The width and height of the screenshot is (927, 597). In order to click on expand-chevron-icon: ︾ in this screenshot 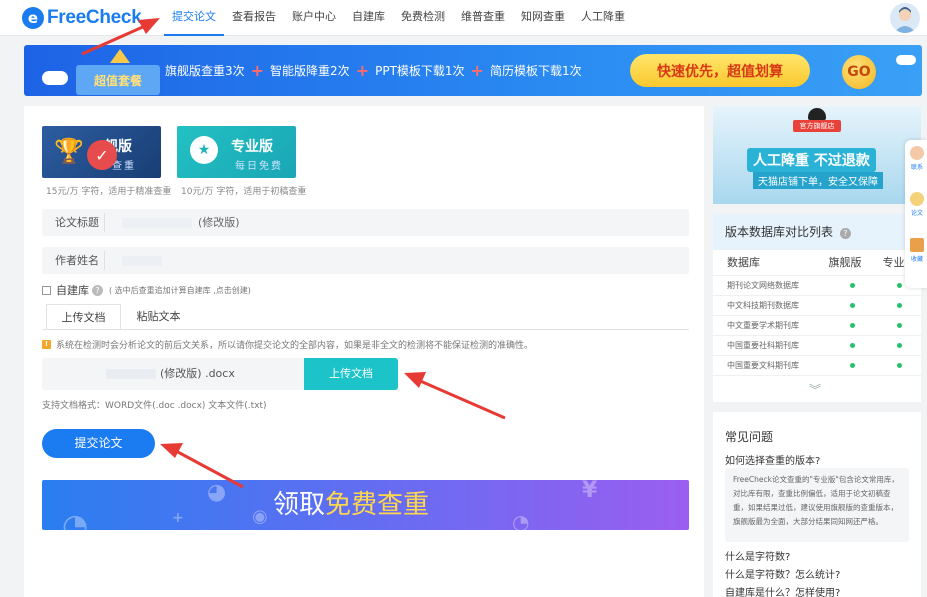, I will do `click(815, 389)`.